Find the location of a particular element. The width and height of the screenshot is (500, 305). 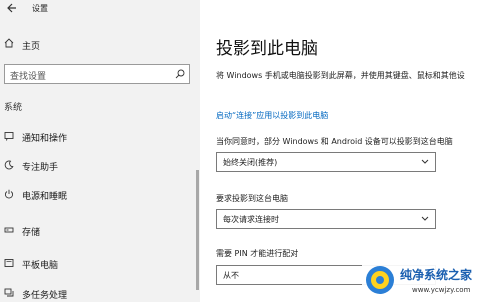

search-icon is located at coordinates (180, 74).